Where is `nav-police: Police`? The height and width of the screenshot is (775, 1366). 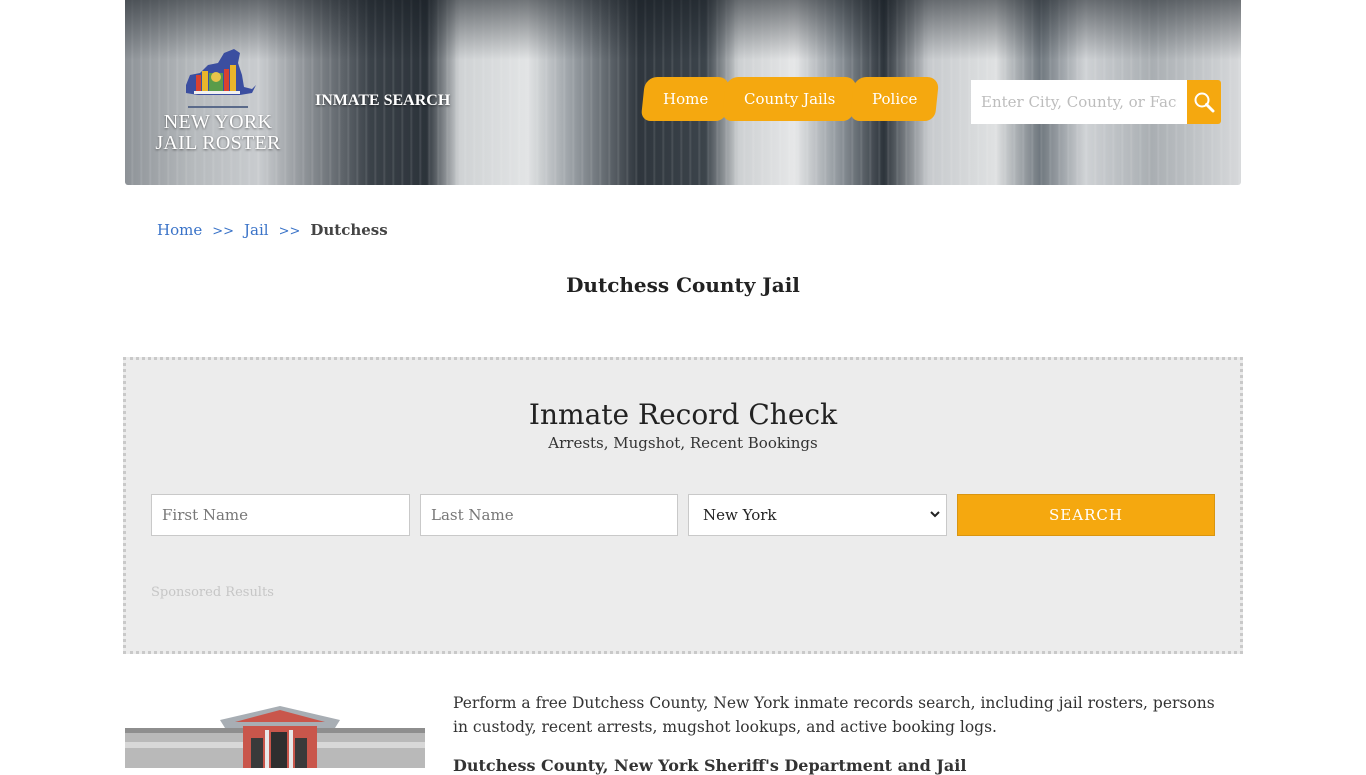 nav-police: Police is located at coordinates (894, 99).